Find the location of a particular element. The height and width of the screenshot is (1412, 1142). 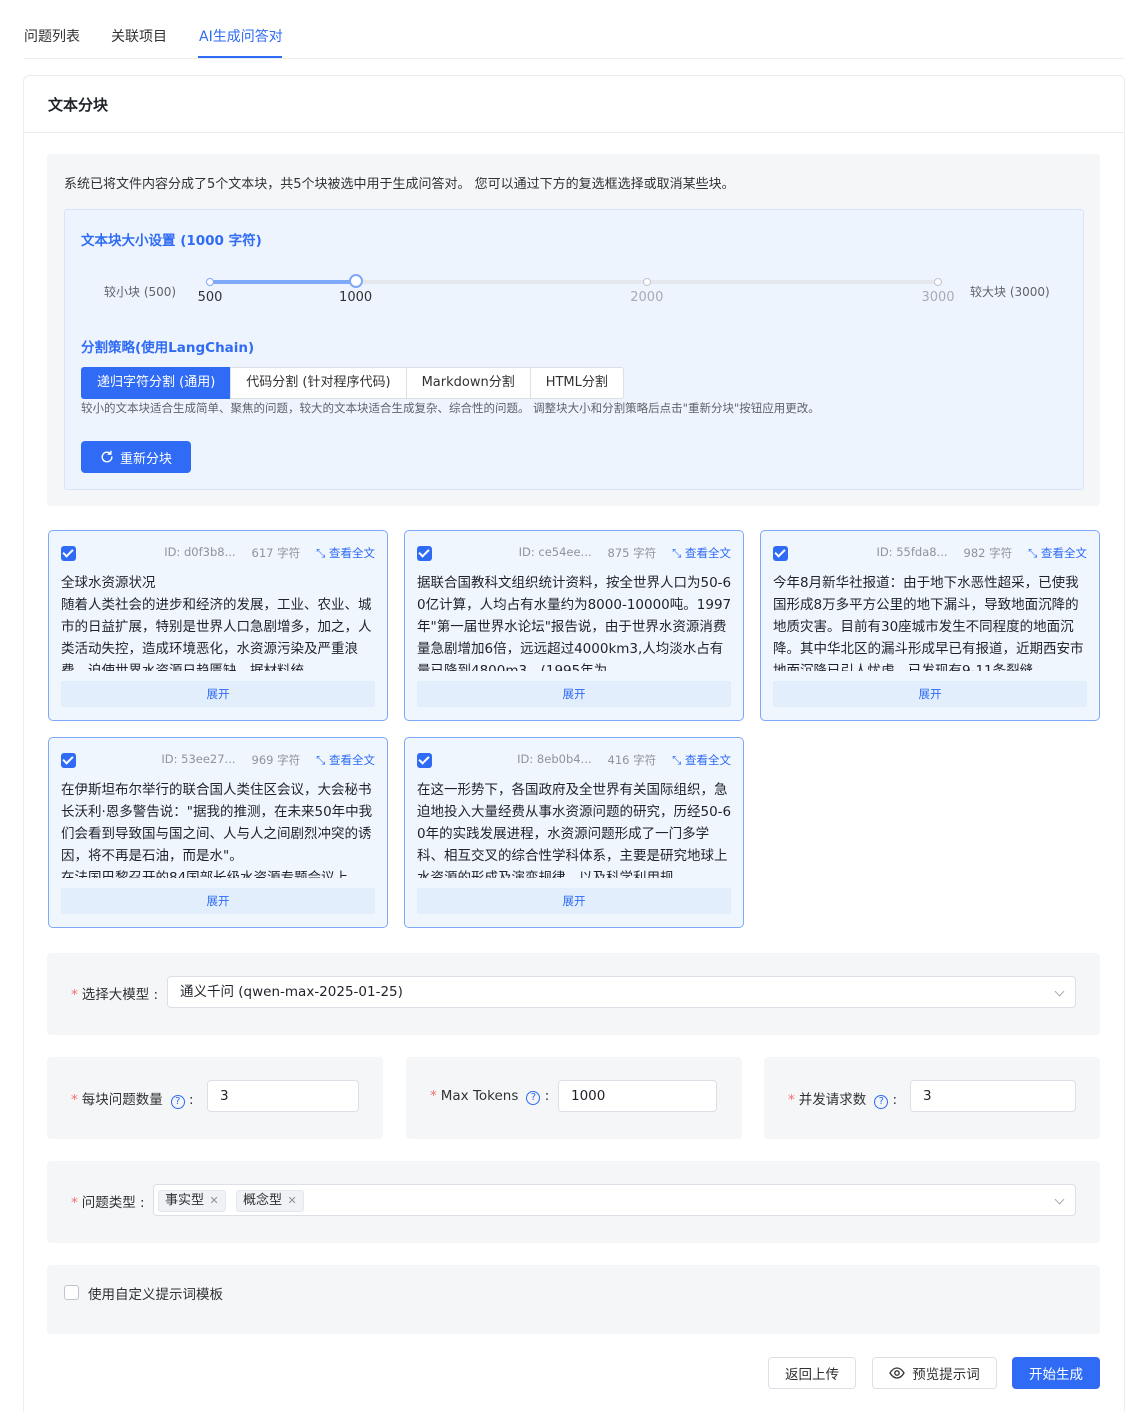

custom-prompt-panel: 使用自定义提示词模板 is located at coordinates (573, 1299).